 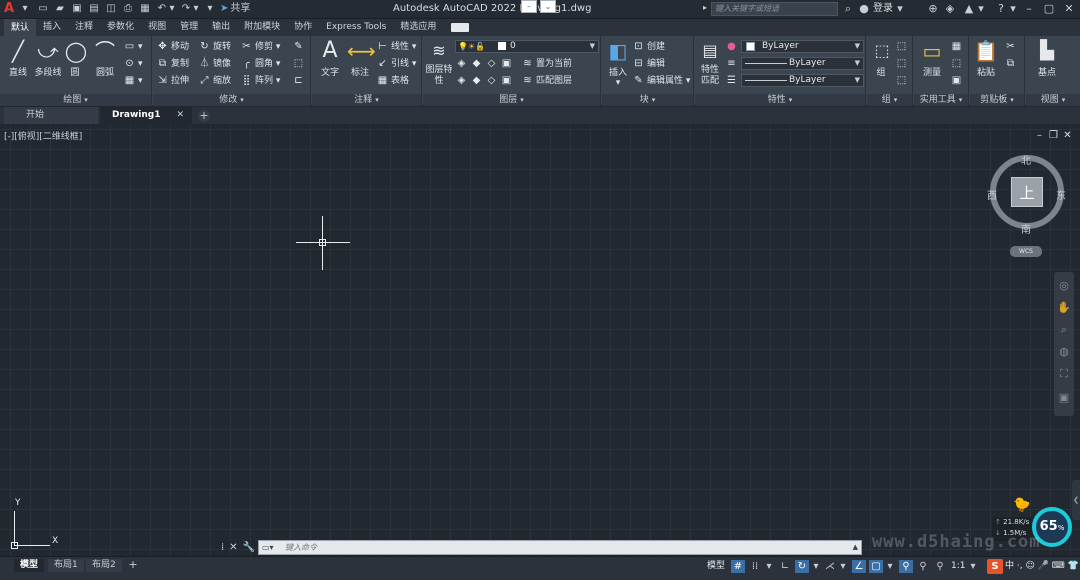 I want to click on copy-button: ⧉ 复制, so click(x=172, y=63).